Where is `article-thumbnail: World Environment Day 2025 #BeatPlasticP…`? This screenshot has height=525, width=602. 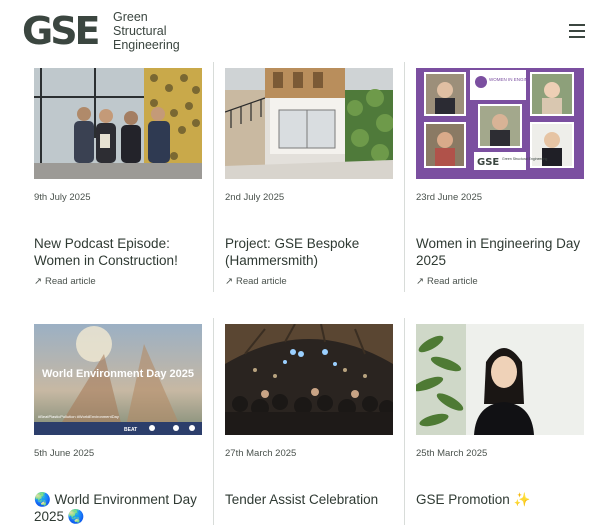 article-thumbnail: World Environment Day 2025 #BeatPlasticP… is located at coordinates (118, 379).